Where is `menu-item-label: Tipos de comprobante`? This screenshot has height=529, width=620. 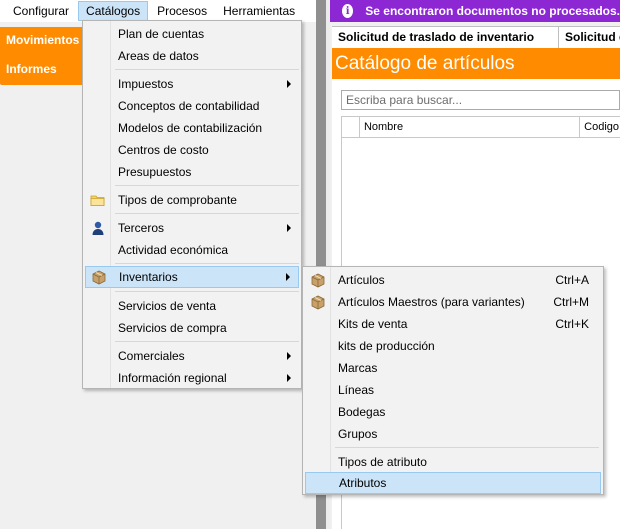 menu-item-label: Tipos de comprobante is located at coordinates (177, 200).